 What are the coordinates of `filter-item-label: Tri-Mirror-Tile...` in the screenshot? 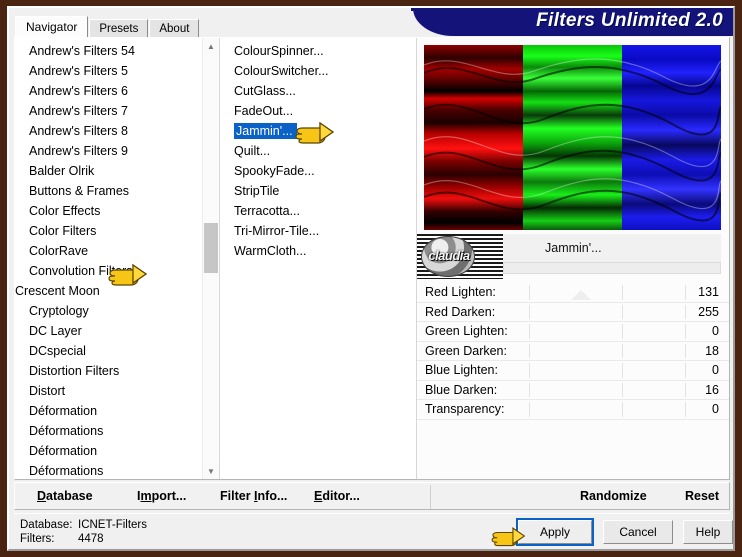 It's located at (277, 231).